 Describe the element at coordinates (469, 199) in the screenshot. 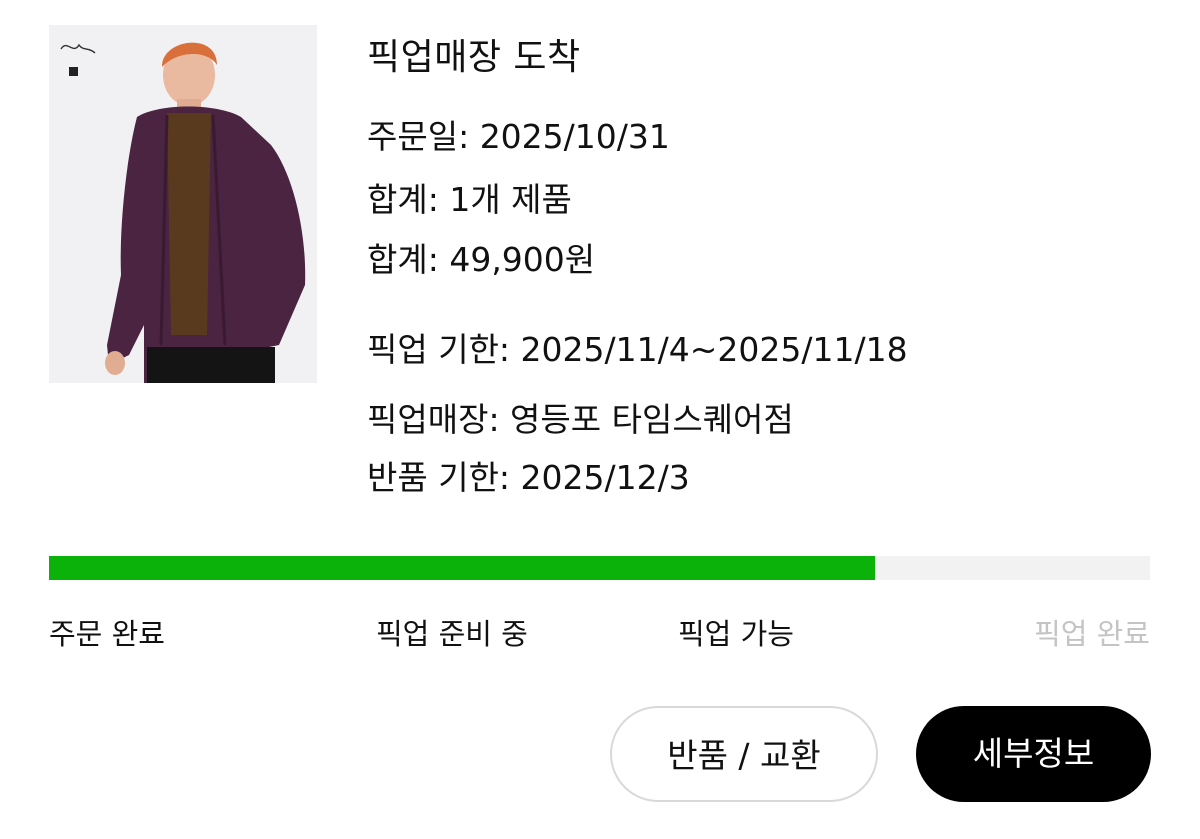

I see `order-item-count: 합계: 1개 제품` at that location.